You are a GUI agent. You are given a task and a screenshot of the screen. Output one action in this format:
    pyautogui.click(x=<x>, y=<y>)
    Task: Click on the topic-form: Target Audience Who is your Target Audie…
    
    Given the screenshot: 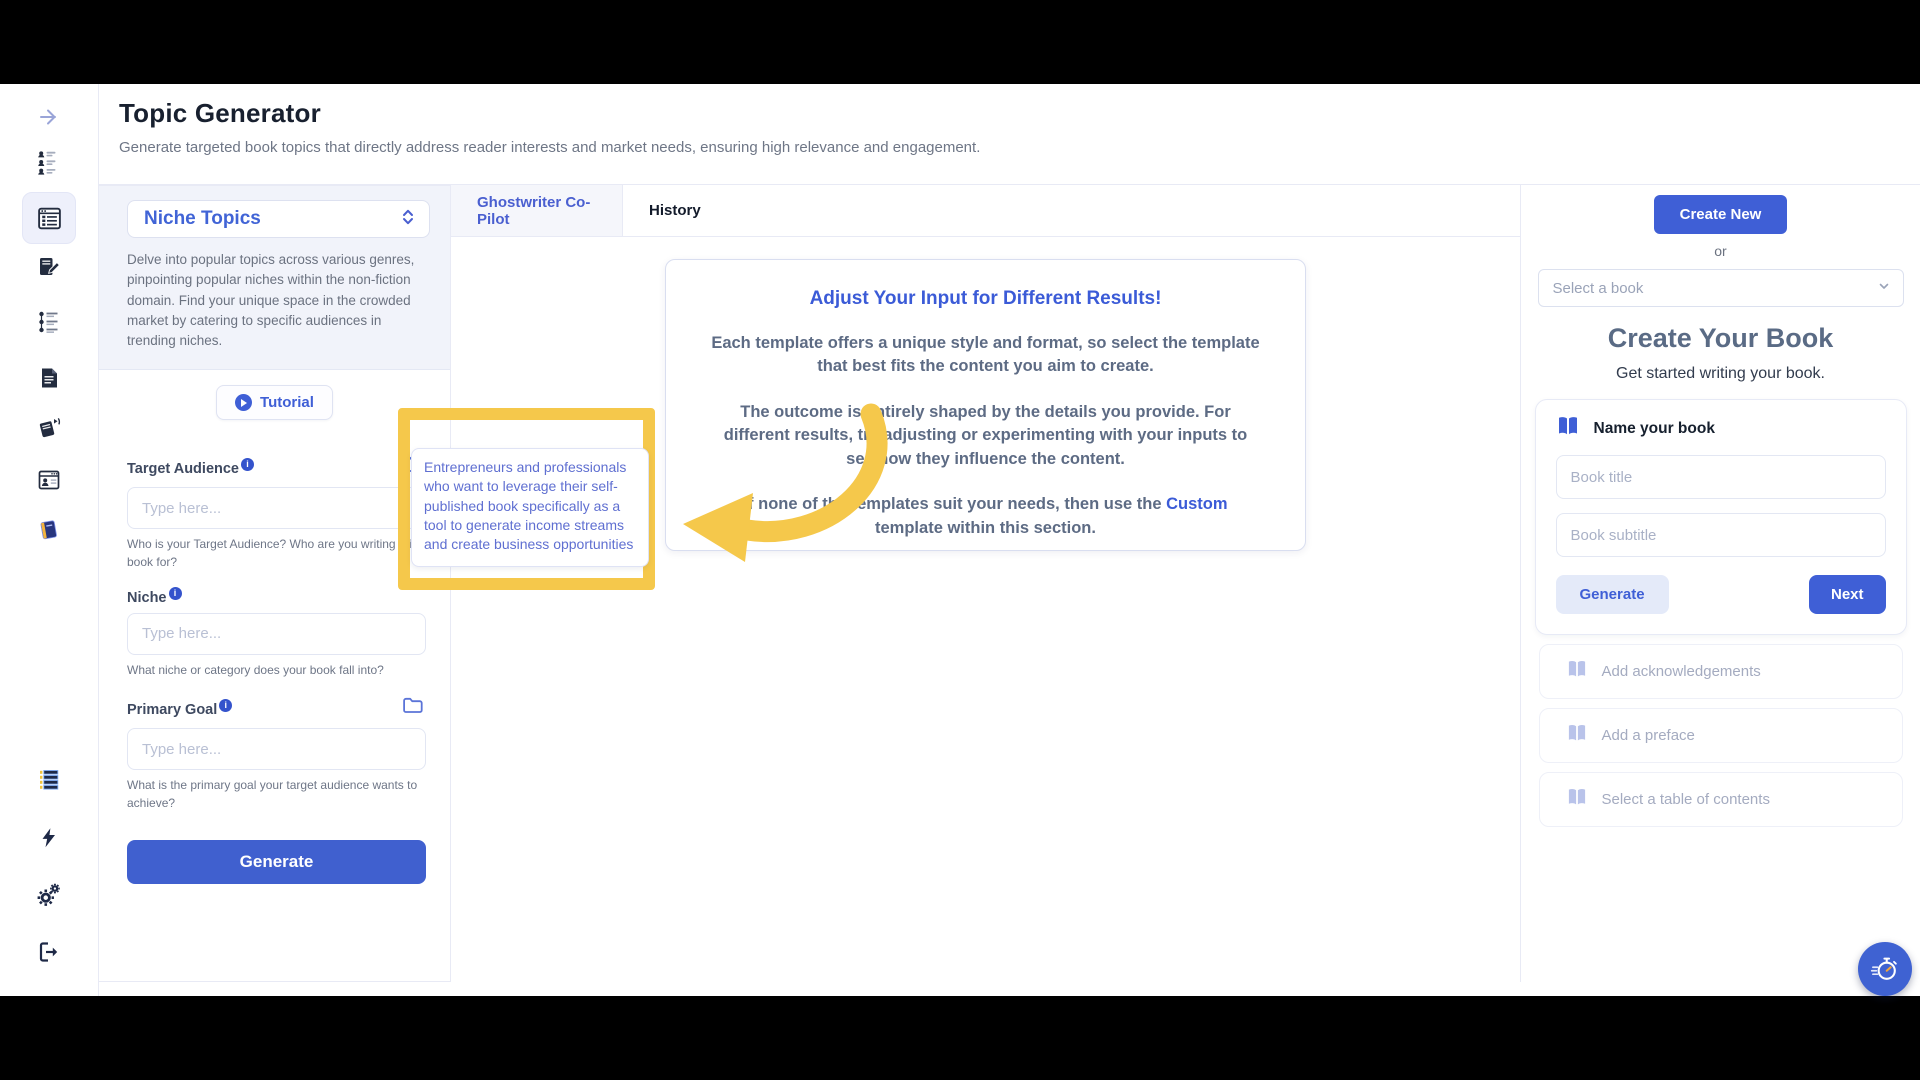 What is the action you would take?
    pyautogui.click(x=274, y=658)
    